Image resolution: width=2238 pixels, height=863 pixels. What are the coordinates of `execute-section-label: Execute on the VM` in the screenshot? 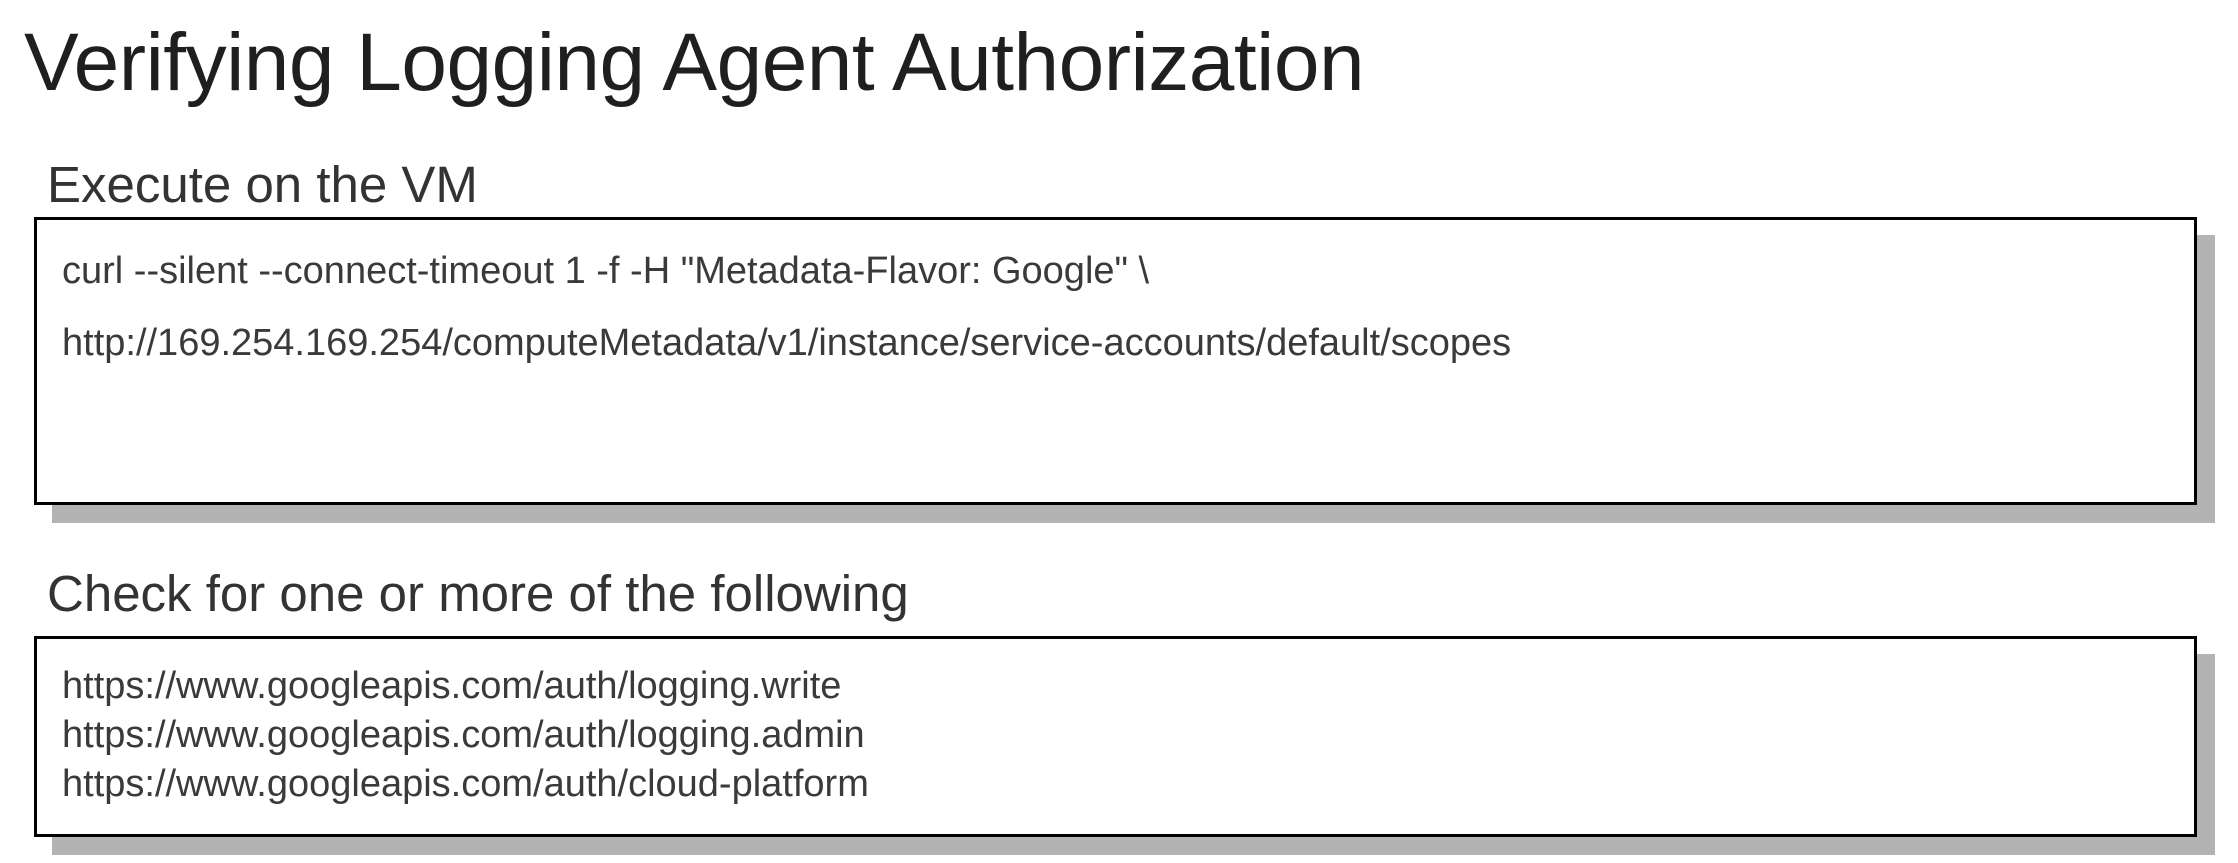 It's located at (262, 184).